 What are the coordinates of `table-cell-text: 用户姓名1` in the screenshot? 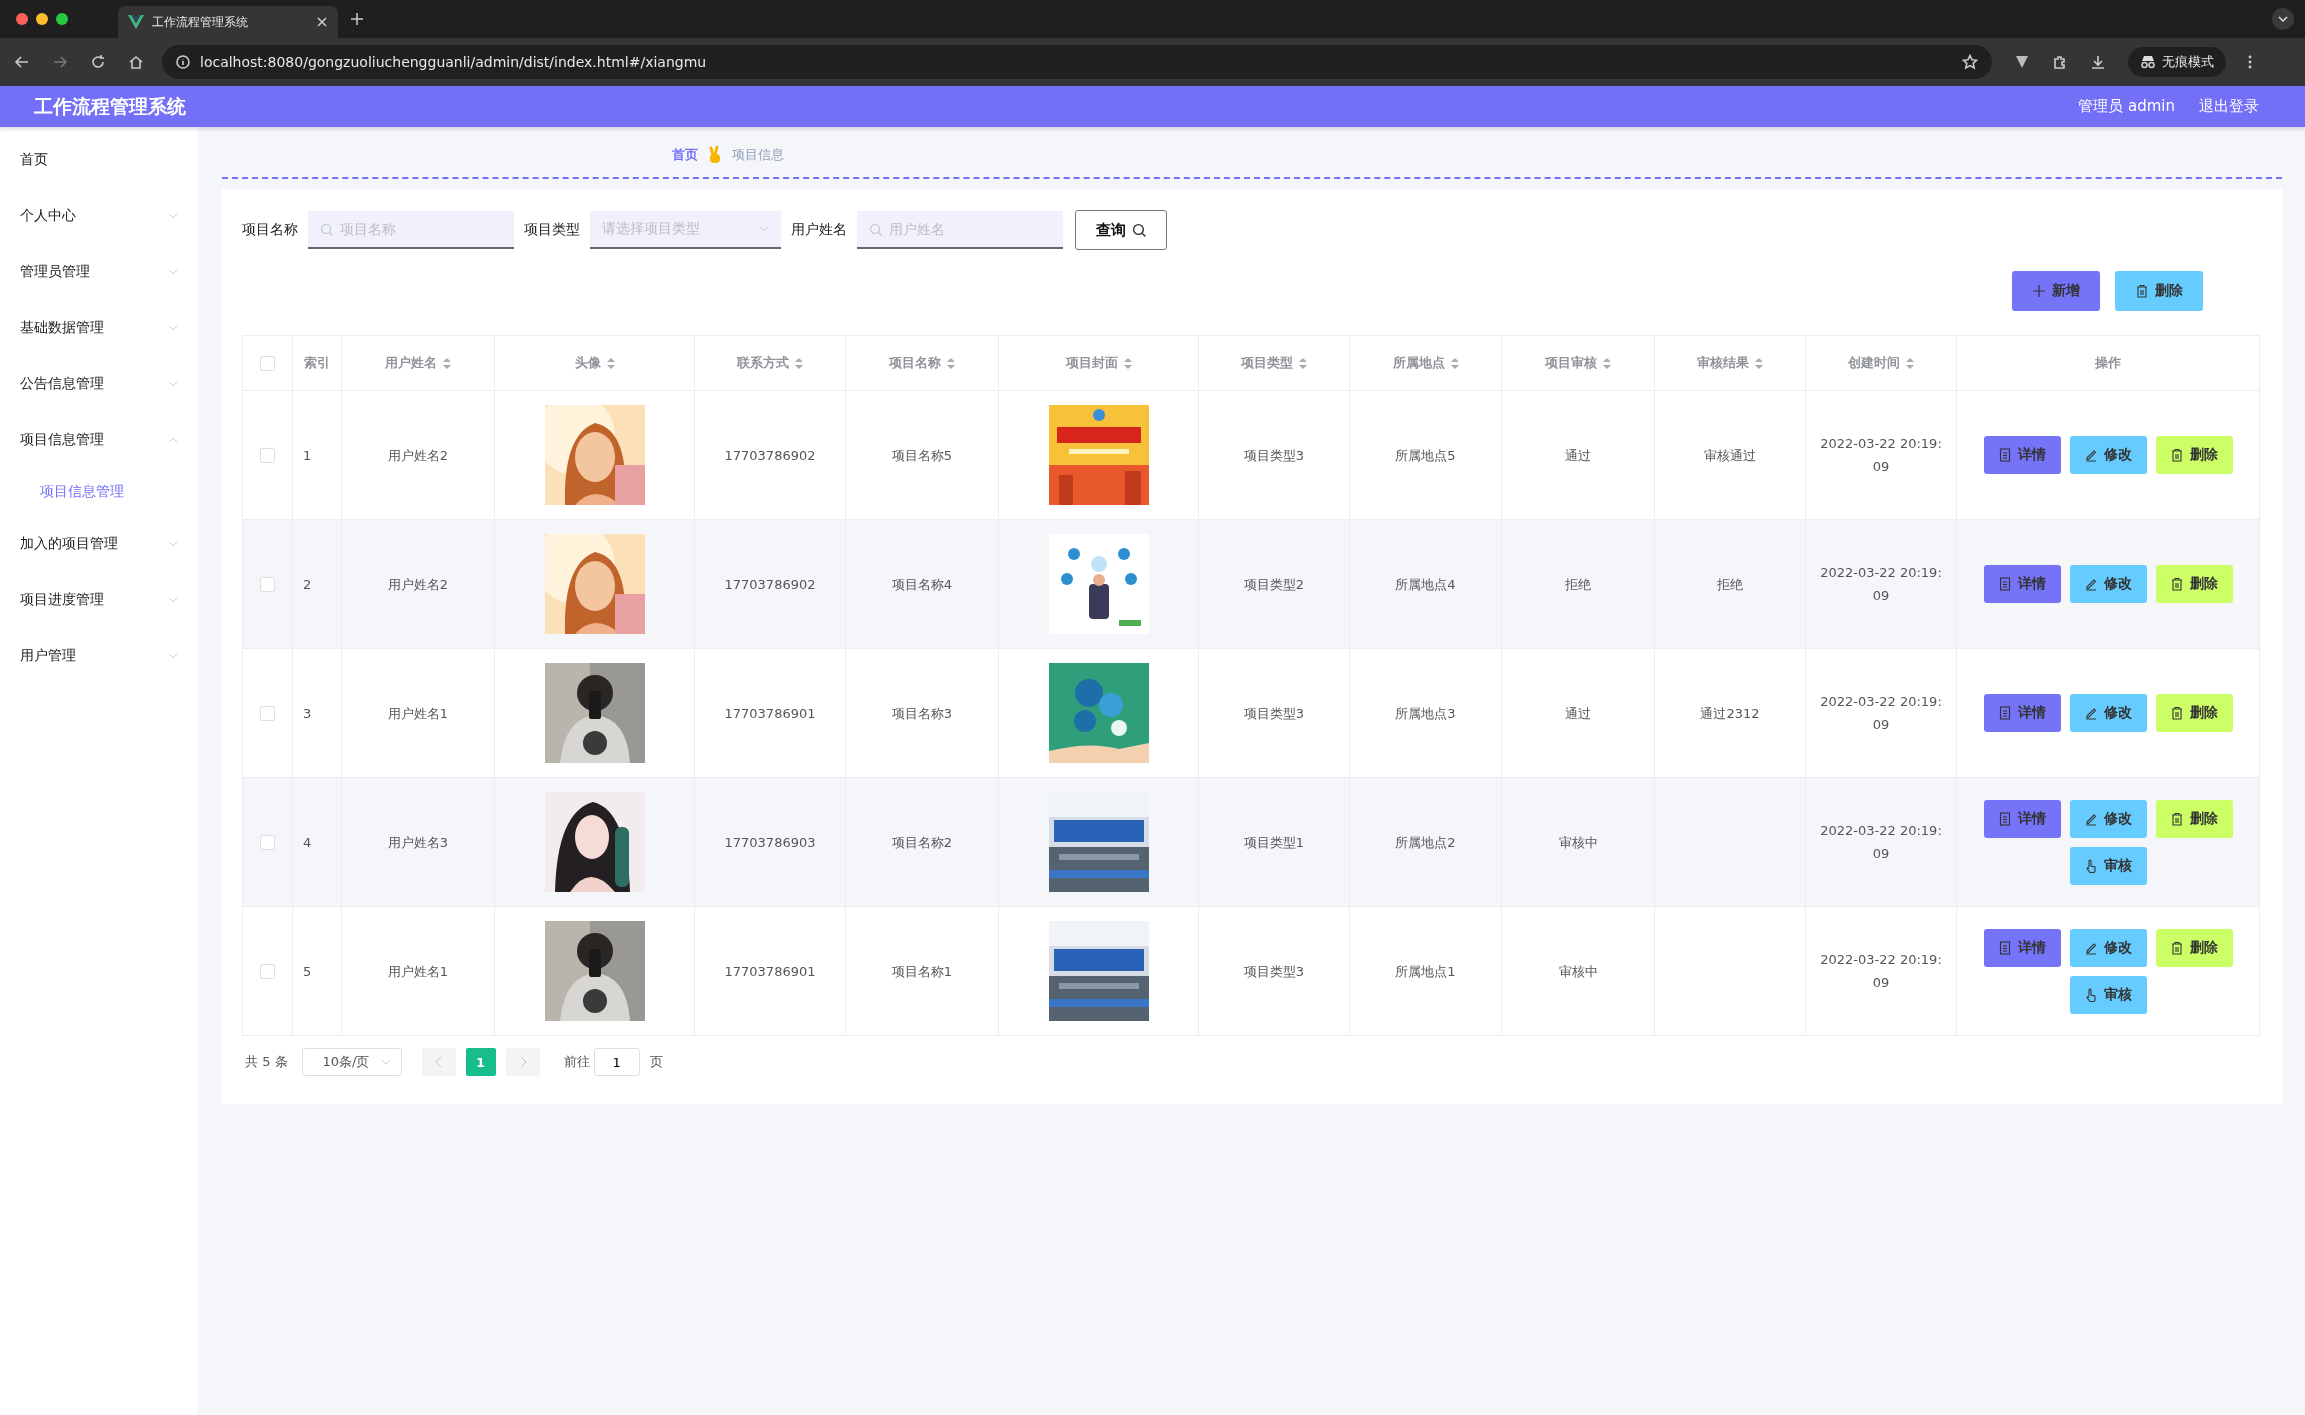 It's located at (418, 971).